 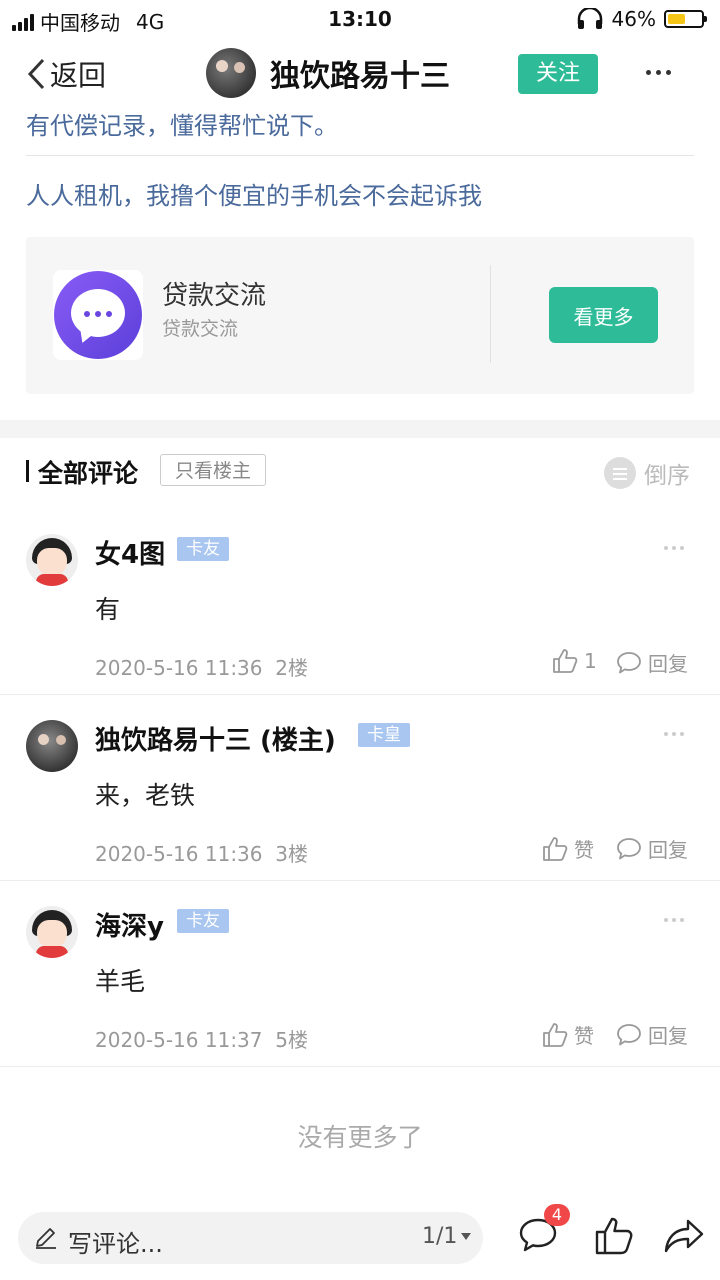 I want to click on bottom-bar: 写评论... 1/1 4, so click(x=360, y=1237).